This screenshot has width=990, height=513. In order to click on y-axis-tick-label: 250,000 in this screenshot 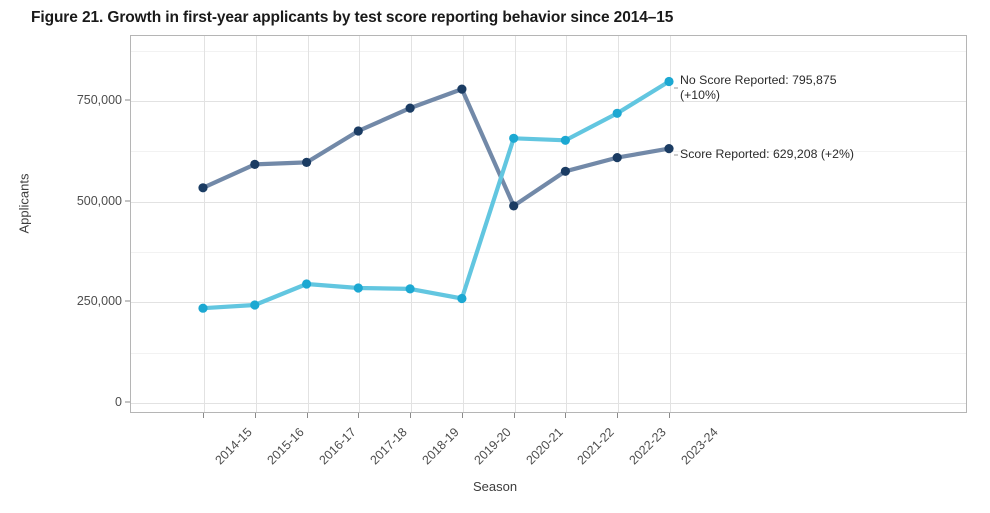, I will do `click(99, 301)`.